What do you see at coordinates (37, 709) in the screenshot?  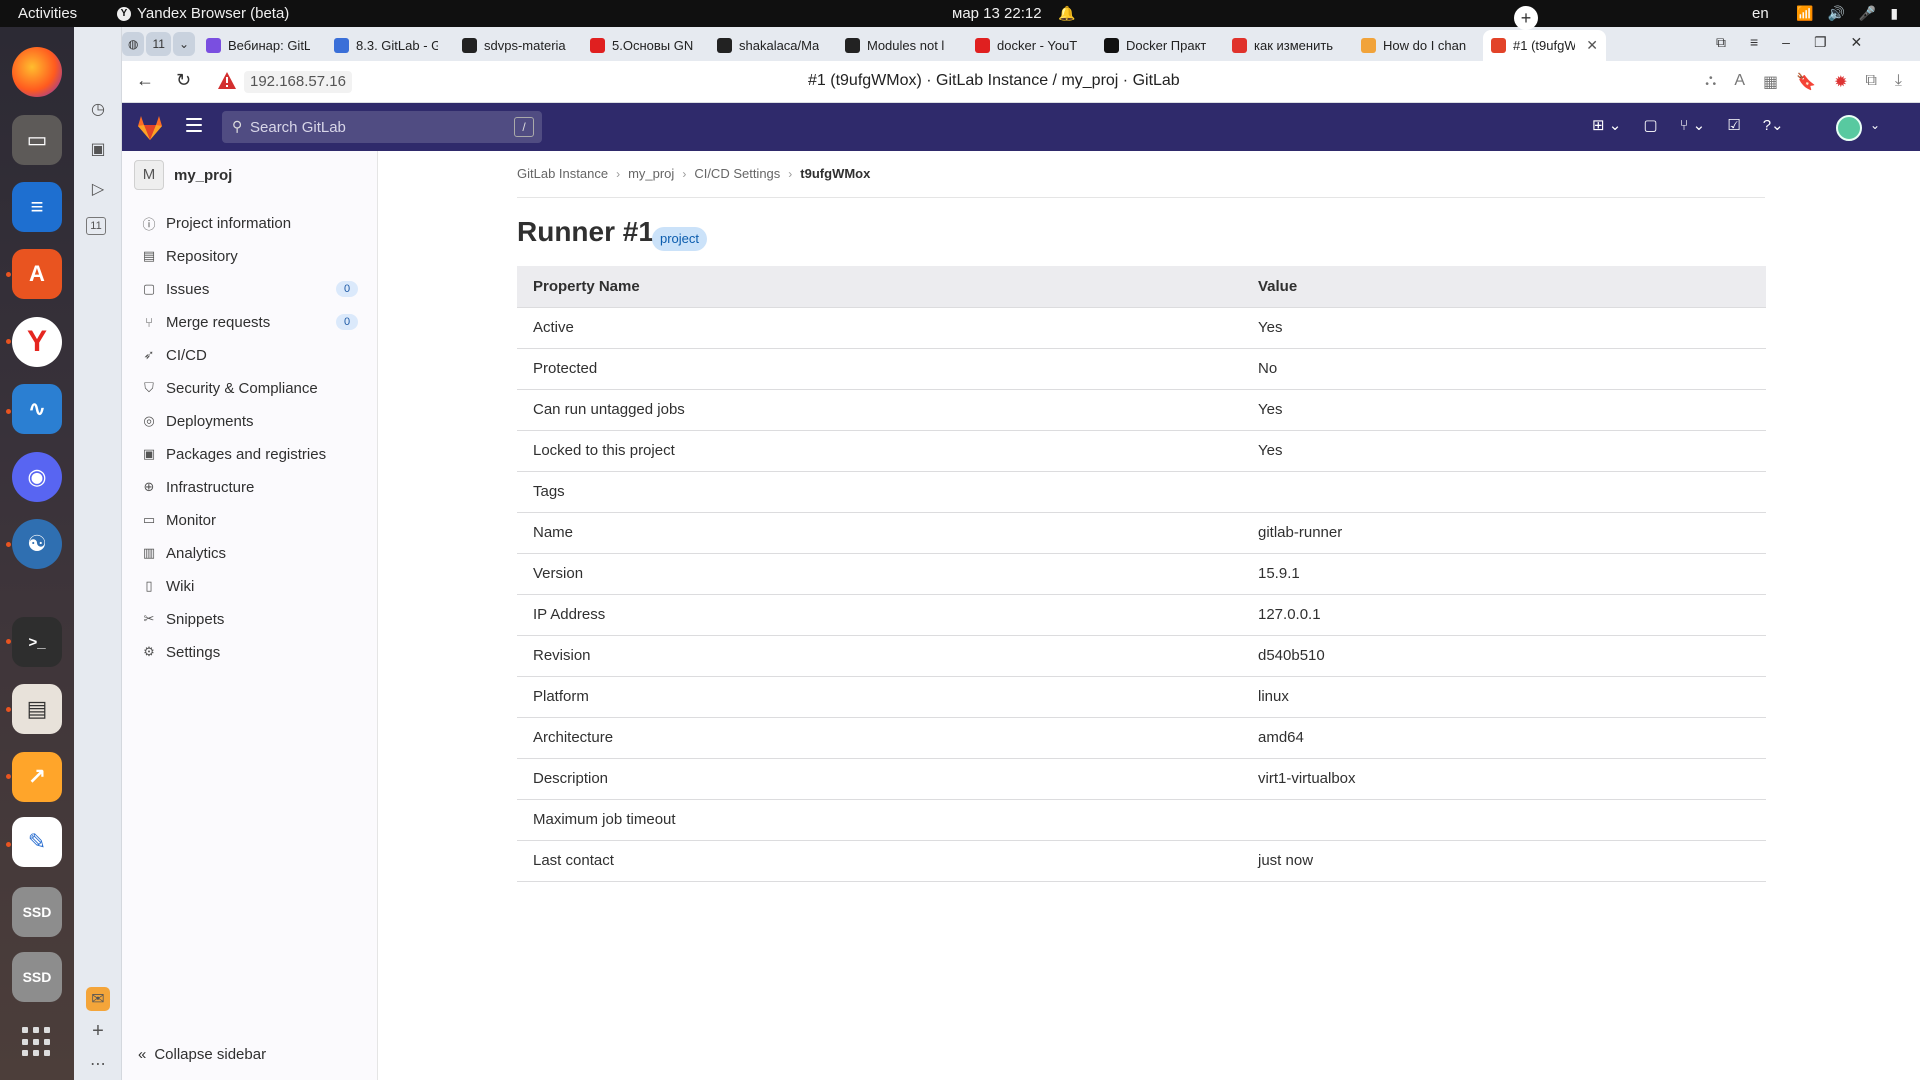 I see `document-viewer-icon: ▤` at bounding box center [37, 709].